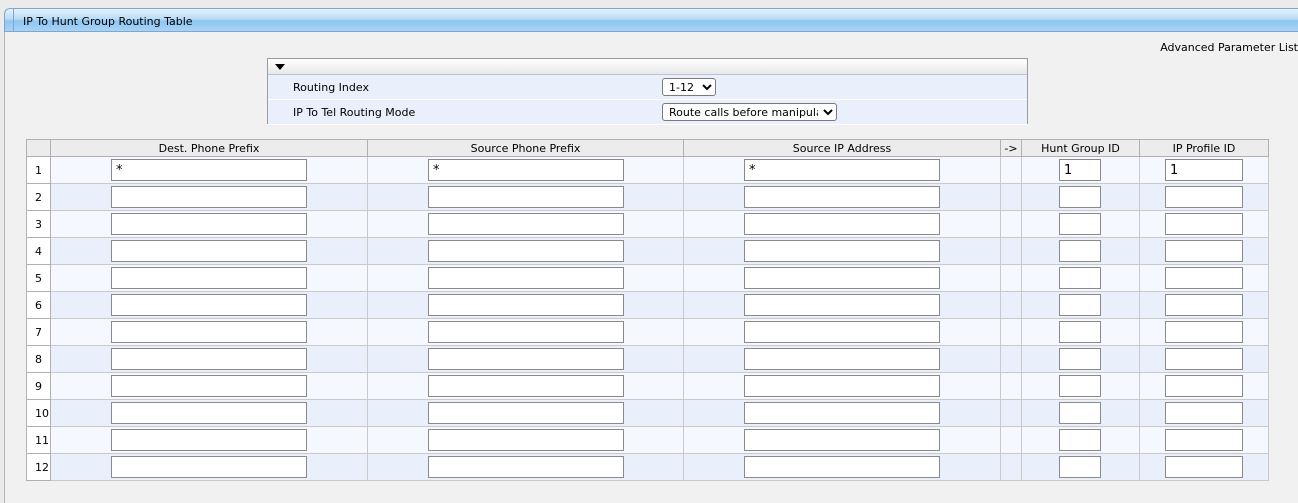 The height and width of the screenshot is (503, 1298). What do you see at coordinates (647, 386) in the screenshot?
I see `table-row: 9` at bounding box center [647, 386].